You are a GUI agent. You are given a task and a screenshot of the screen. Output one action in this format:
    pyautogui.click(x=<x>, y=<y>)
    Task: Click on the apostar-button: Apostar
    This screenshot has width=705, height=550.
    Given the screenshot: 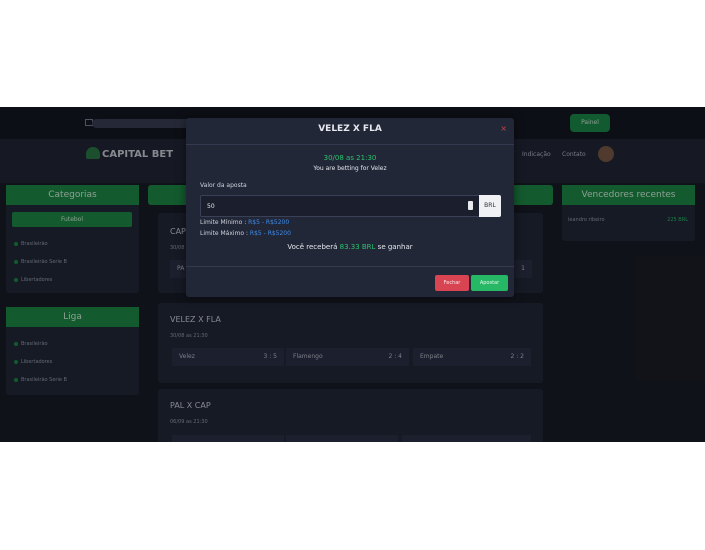 What is the action you would take?
    pyautogui.click(x=489, y=283)
    